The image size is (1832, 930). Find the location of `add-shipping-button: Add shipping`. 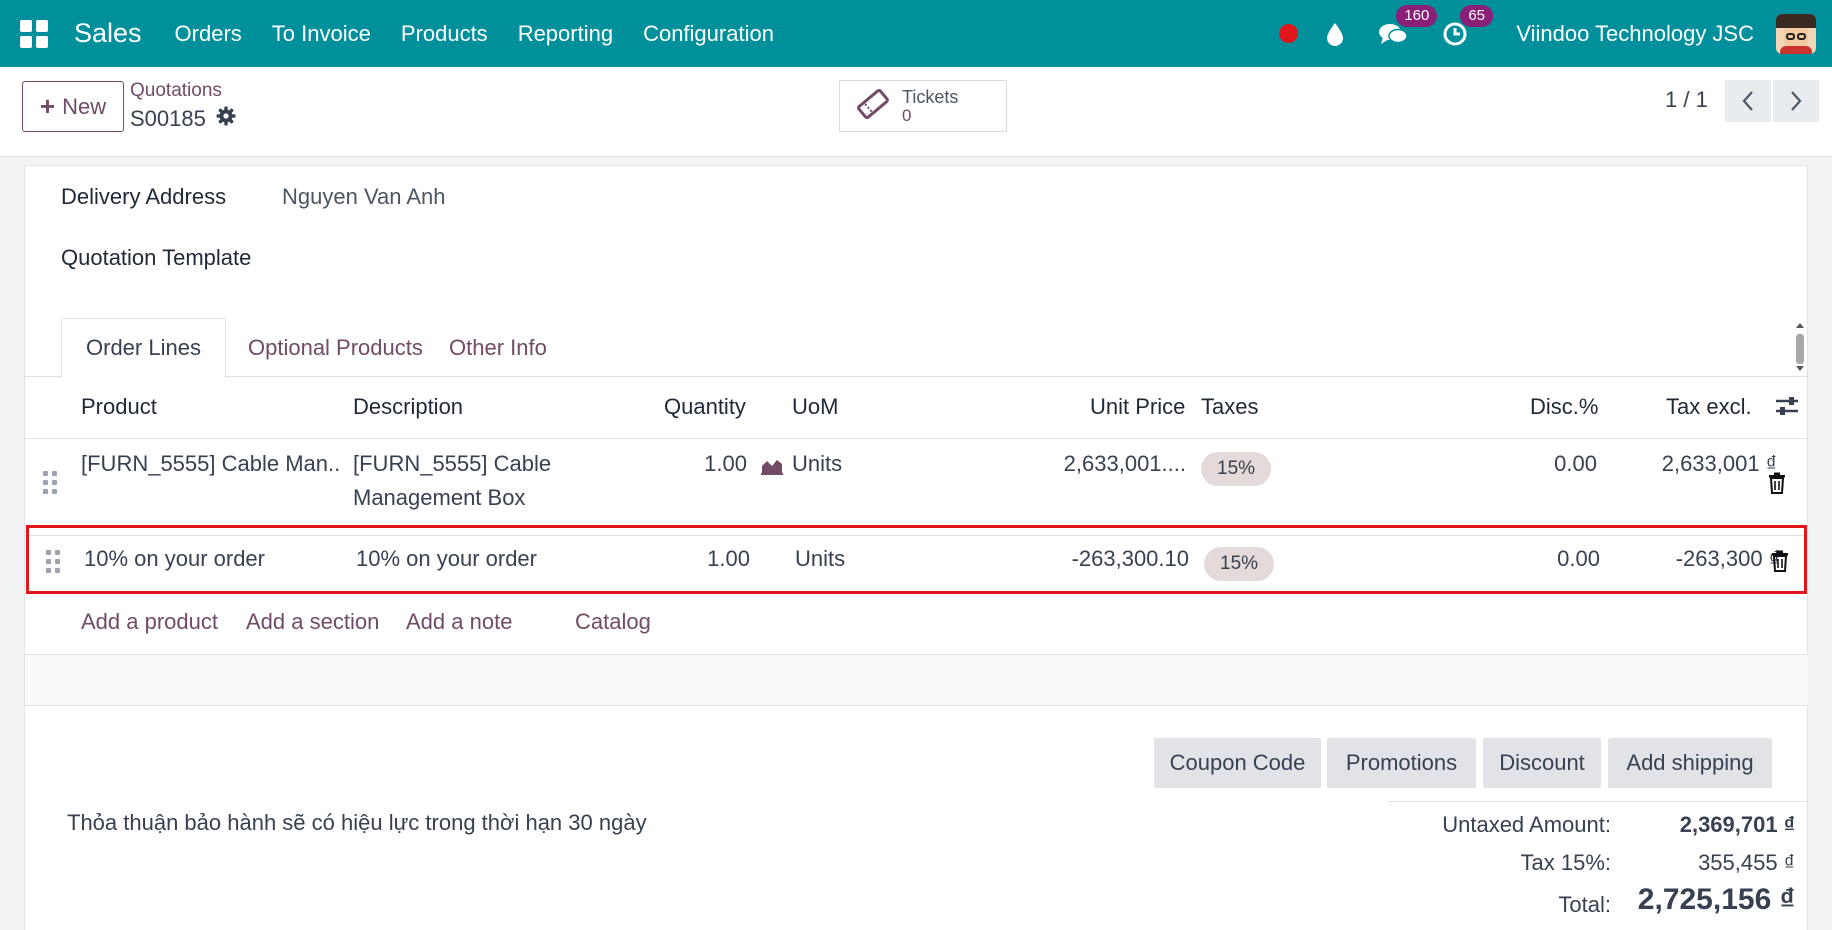

add-shipping-button: Add shipping is located at coordinates (1690, 763).